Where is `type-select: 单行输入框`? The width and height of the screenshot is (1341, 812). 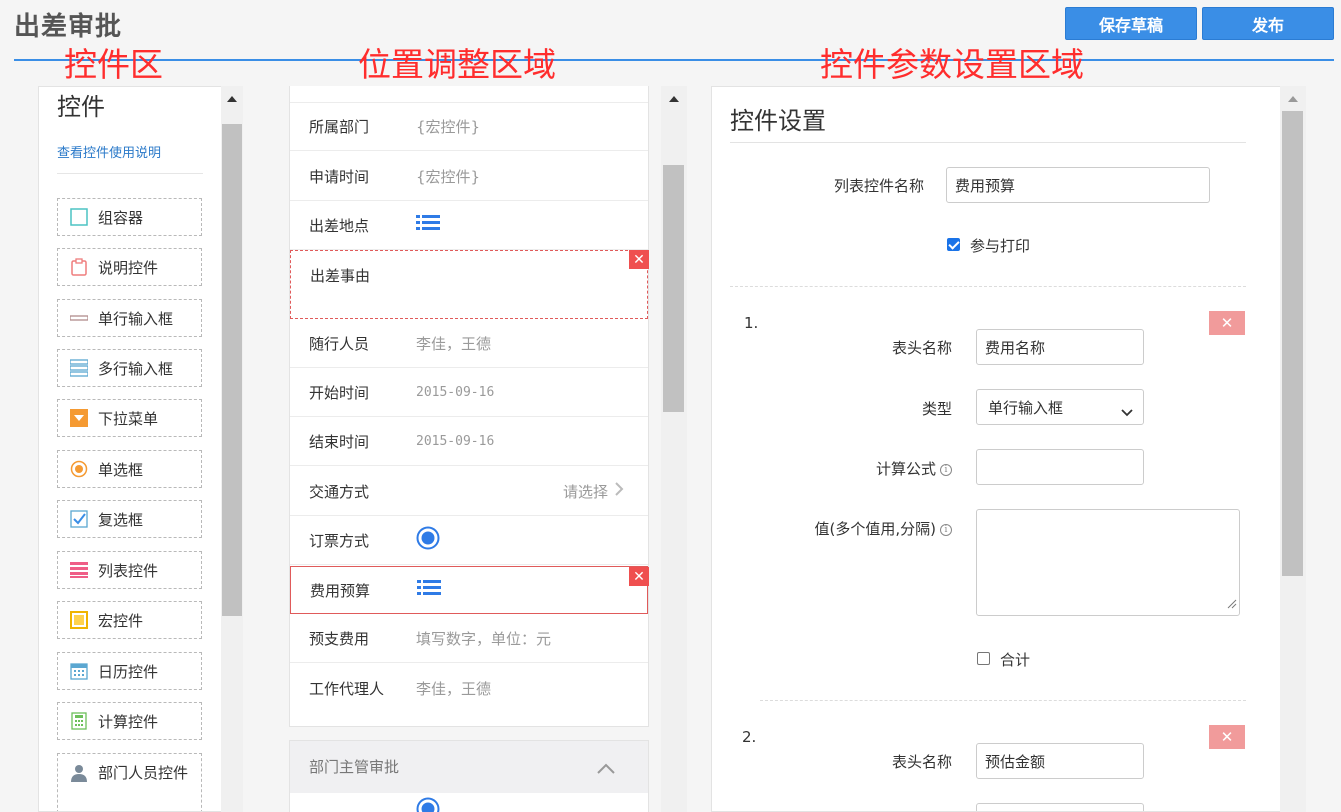
type-select: 单行输入框 is located at coordinates (1060, 407).